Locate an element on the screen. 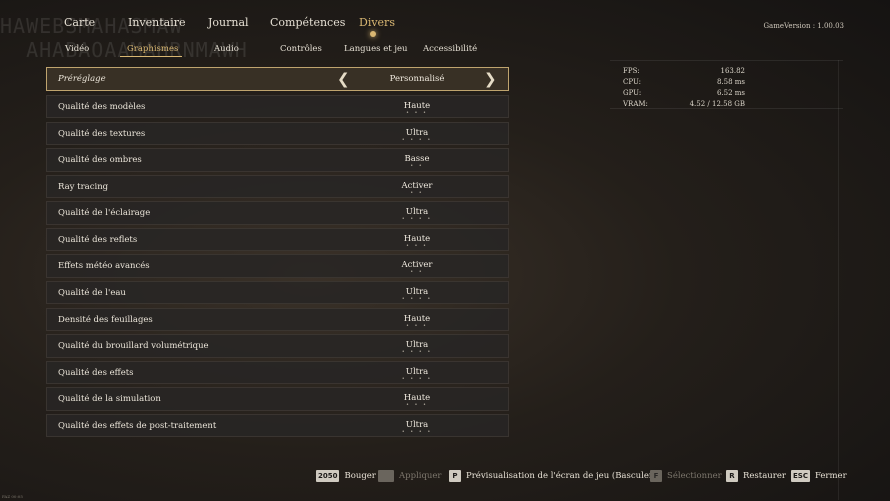 The image size is (890, 501). preset-value: Personnalisé is located at coordinates (417, 79).